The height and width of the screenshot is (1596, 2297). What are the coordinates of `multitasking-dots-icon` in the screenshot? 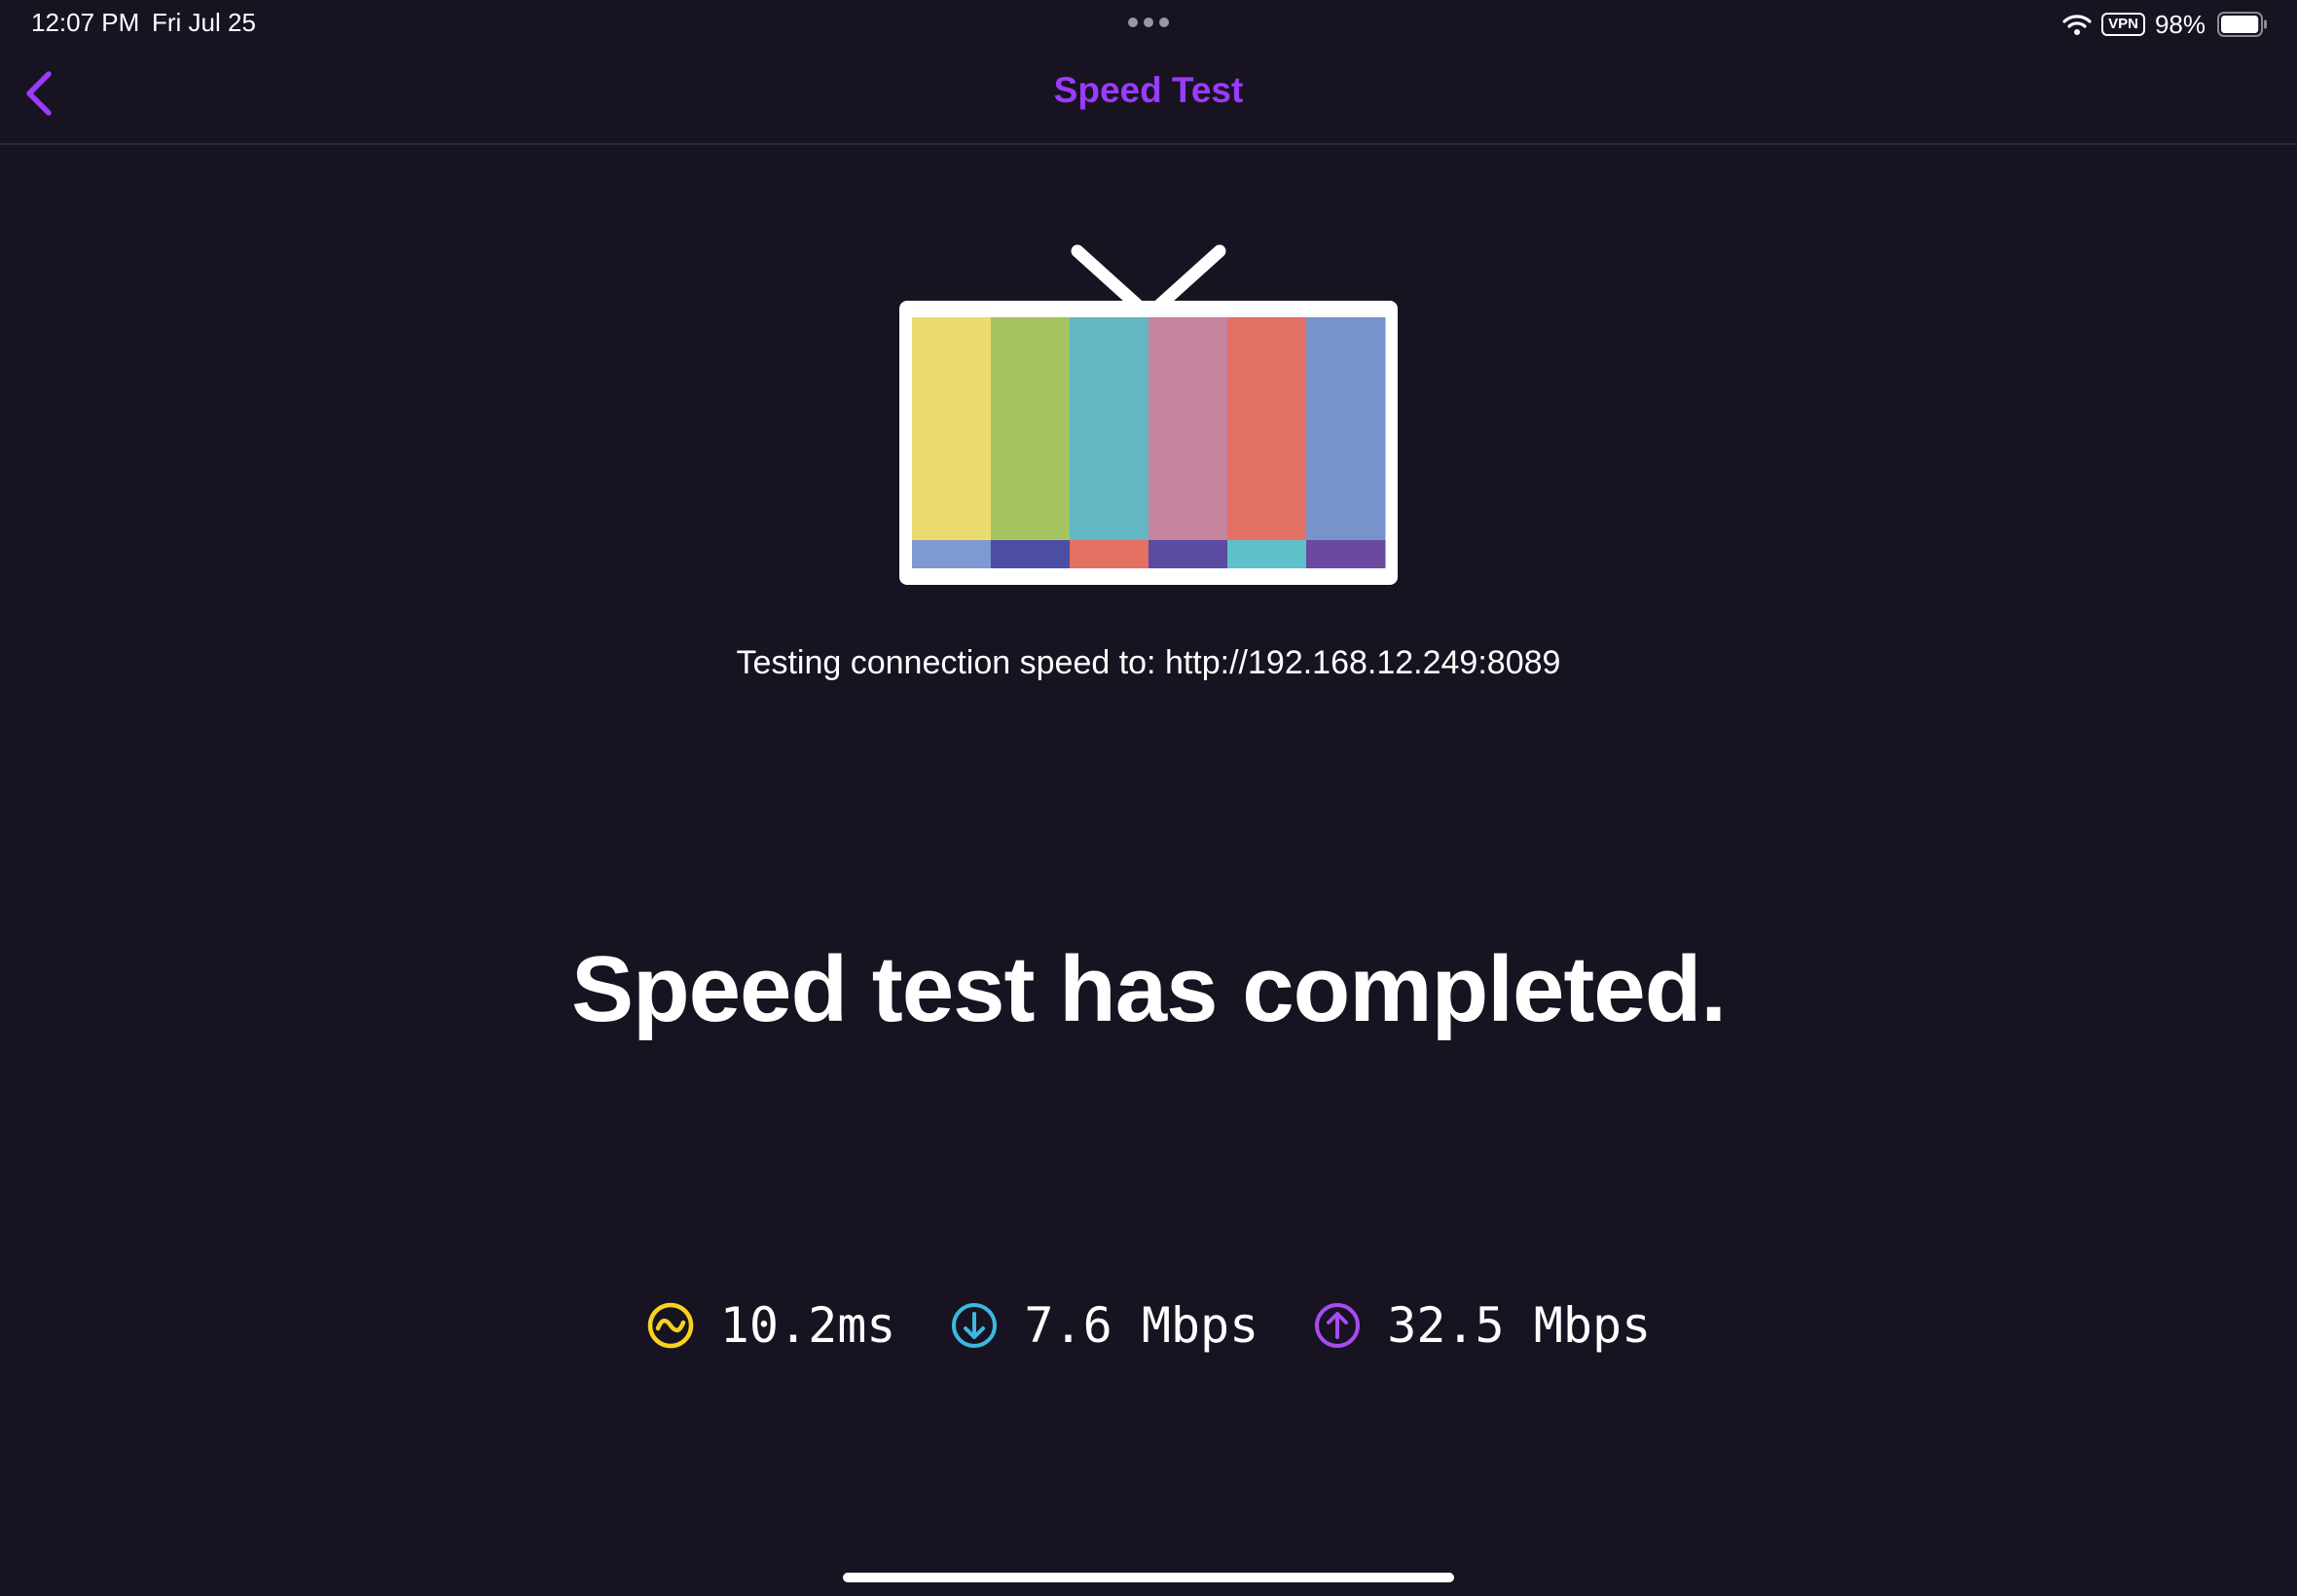 It's located at (1148, 22).